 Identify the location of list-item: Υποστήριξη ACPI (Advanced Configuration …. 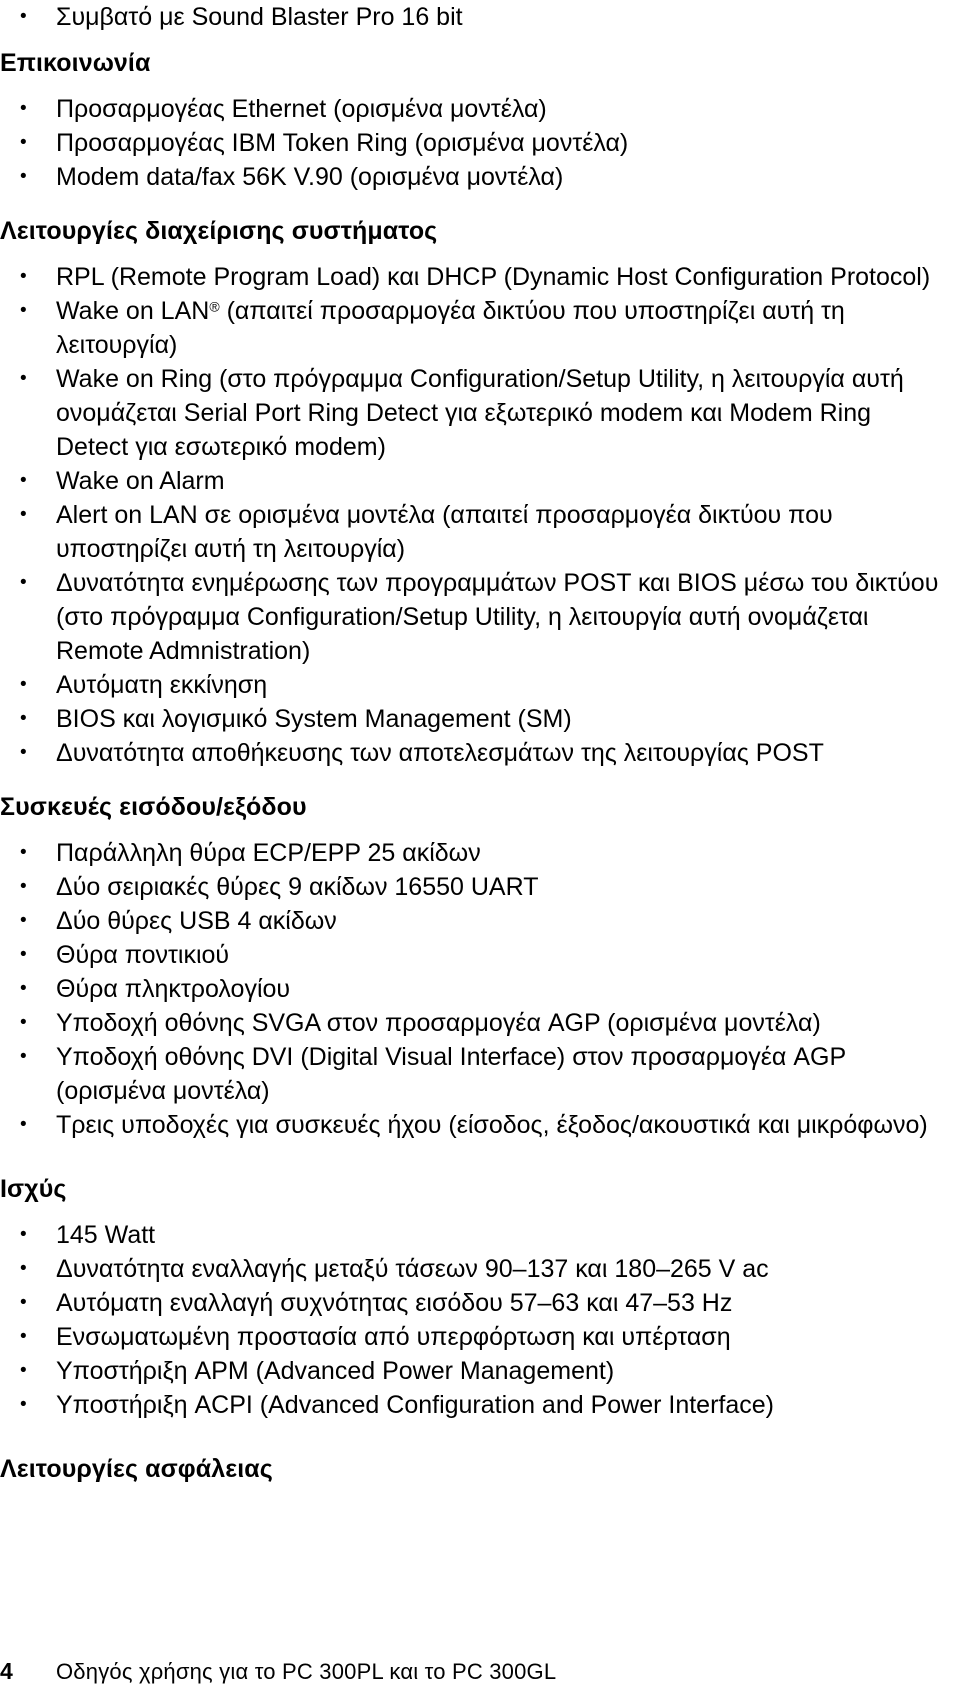
(472, 1405).